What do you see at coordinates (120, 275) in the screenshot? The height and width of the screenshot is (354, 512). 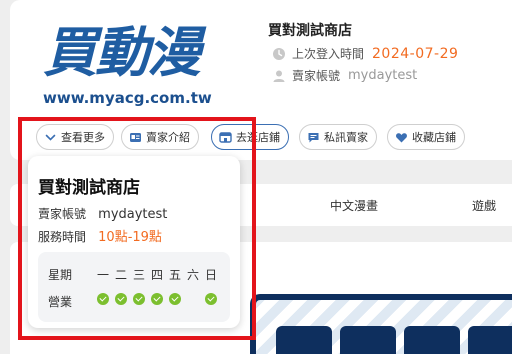 I see `weekday-2: 二` at bounding box center [120, 275].